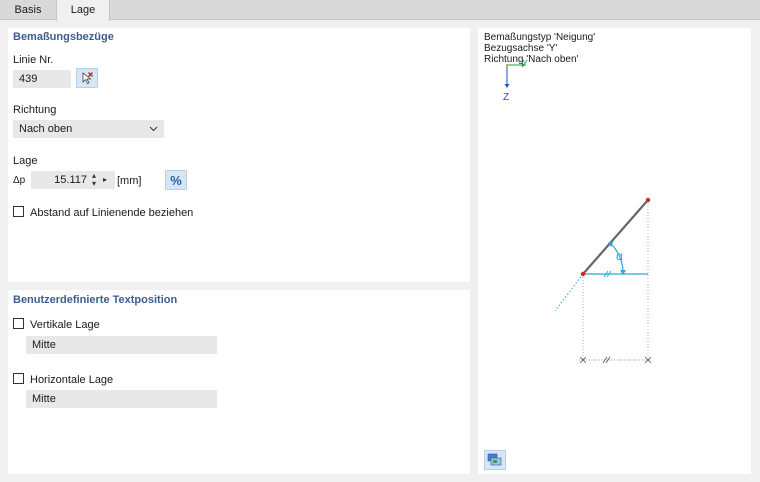 Image resolution: width=760 pixels, height=482 pixels. I want to click on section-title-text-position: Benutzerdefinierte Textposition, so click(95, 300).